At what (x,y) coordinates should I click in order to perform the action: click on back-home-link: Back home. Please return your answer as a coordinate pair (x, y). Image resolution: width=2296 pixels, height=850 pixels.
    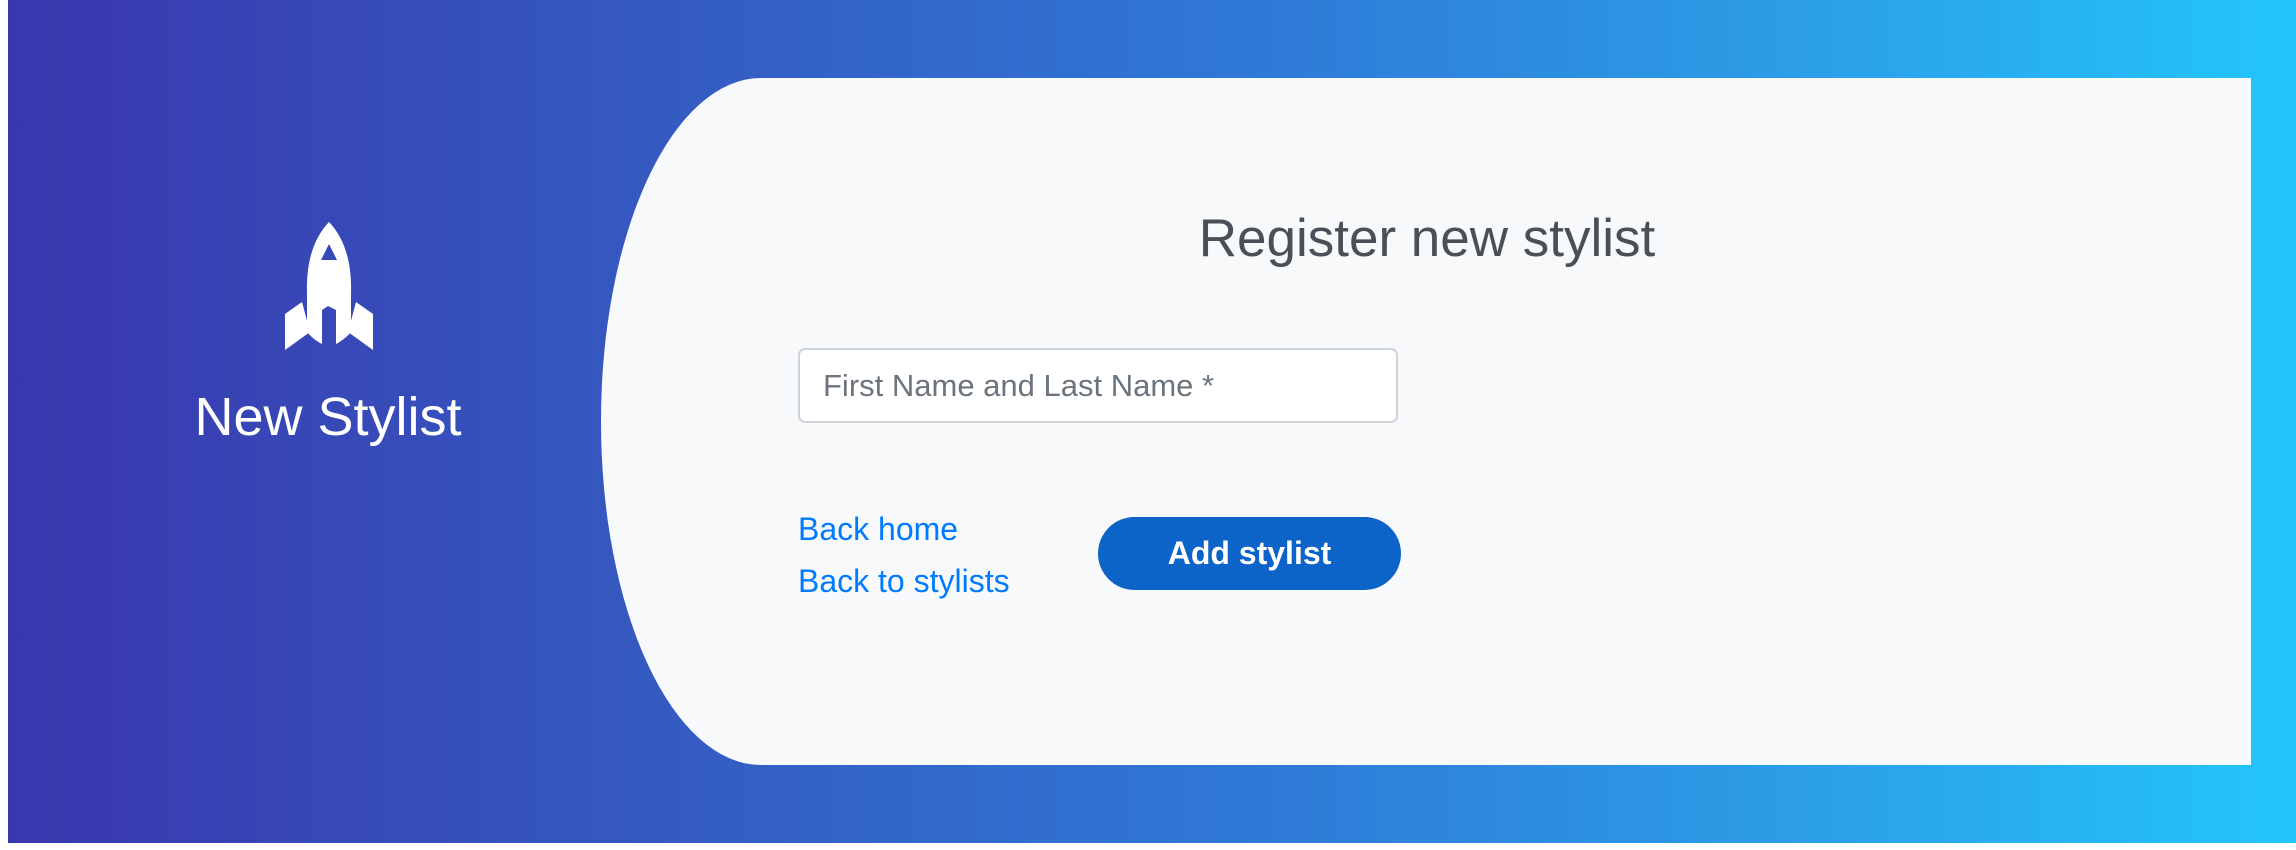
    Looking at the image, I should click on (928, 529).